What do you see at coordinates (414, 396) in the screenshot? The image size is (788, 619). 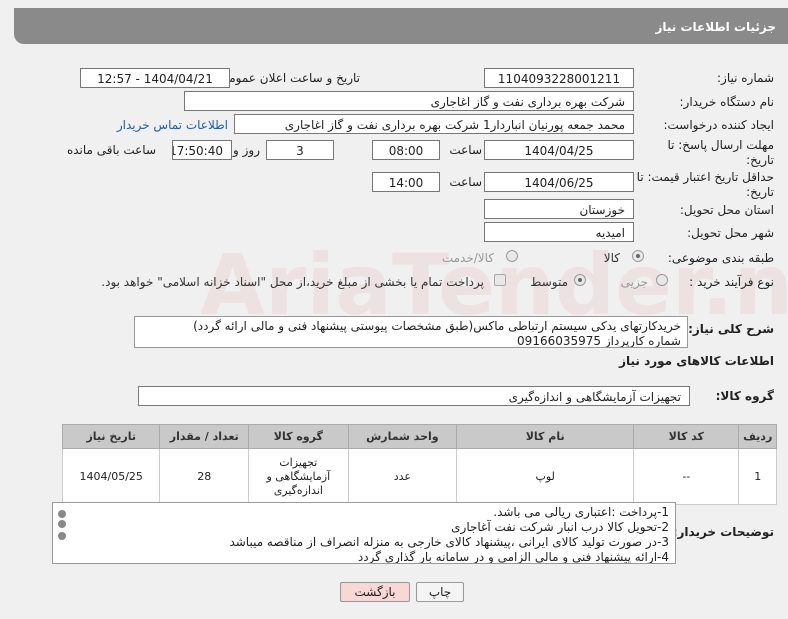 I see `goods-group-field: تجهیزات آزمایشگاهی و اندازه‌گیری` at bounding box center [414, 396].